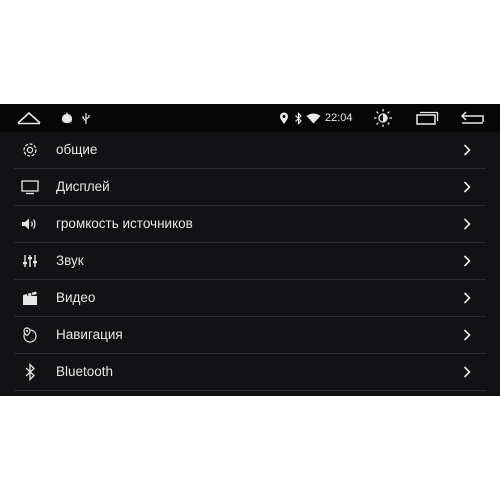 The width and height of the screenshot is (500, 500). Describe the element at coordinates (250, 118) in the screenshot. I see `status-bar: 22:04` at that location.